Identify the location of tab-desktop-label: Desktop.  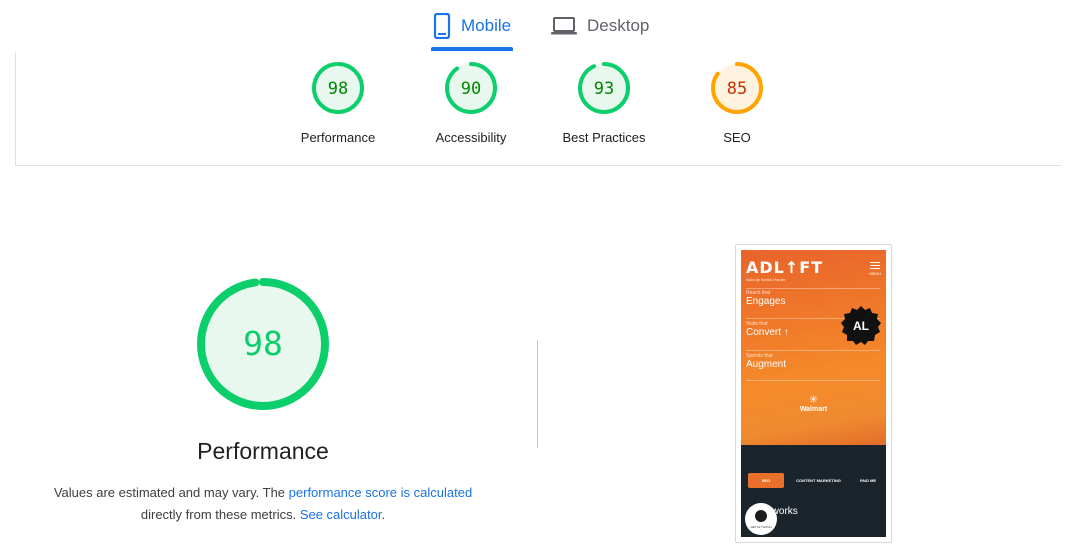
(618, 25).